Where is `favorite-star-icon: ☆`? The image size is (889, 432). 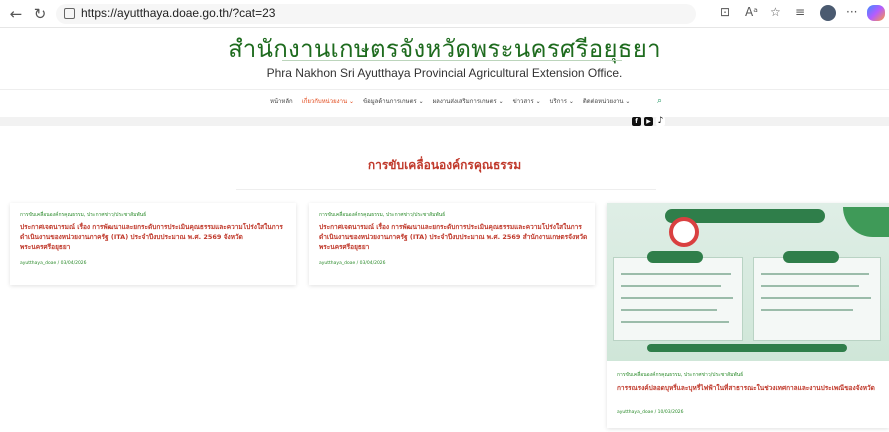 favorite-star-icon: ☆ is located at coordinates (775, 12).